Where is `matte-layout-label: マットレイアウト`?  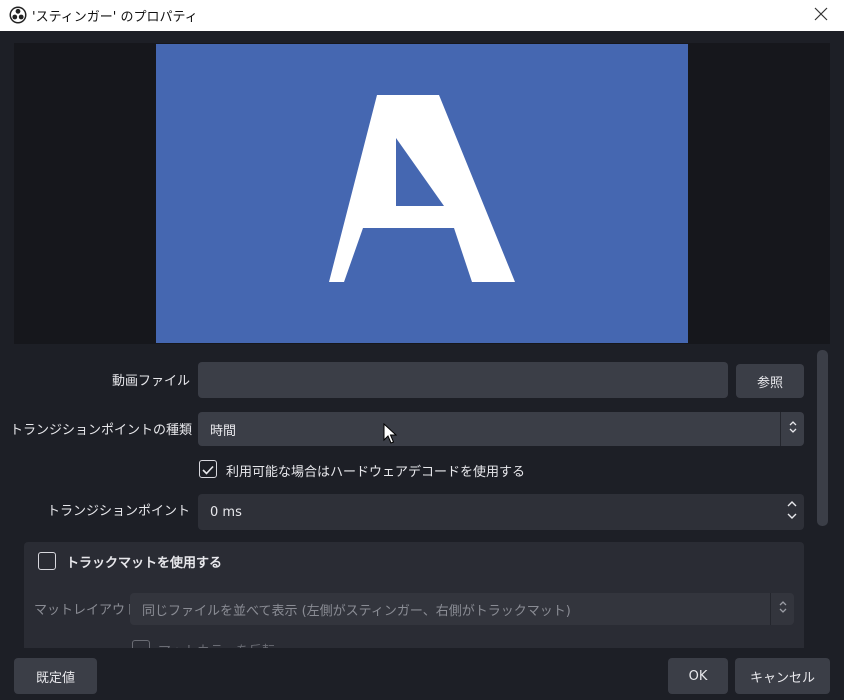 matte-layout-label: マットレイアウト is located at coordinates (86, 610).